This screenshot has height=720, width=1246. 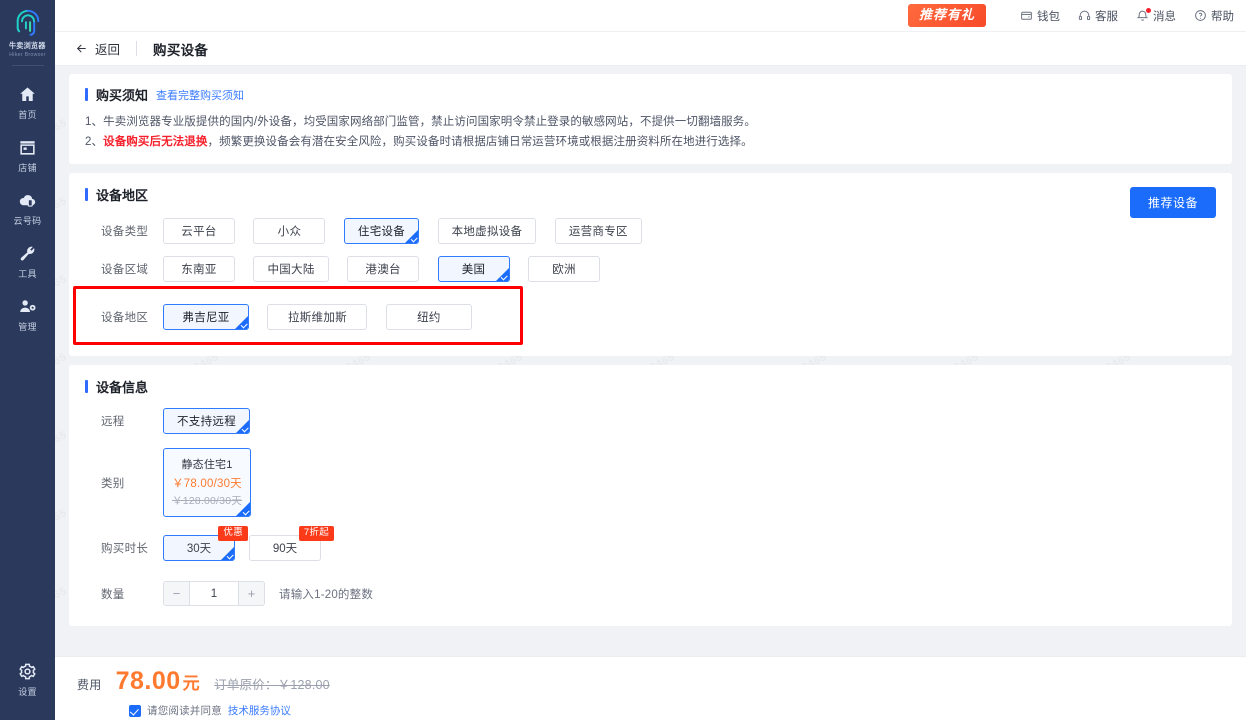 What do you see at coordinates (94, 142) in the screenshot?
I see `notice-line-2-prefix: 2、` at bounding box center [94, 142].